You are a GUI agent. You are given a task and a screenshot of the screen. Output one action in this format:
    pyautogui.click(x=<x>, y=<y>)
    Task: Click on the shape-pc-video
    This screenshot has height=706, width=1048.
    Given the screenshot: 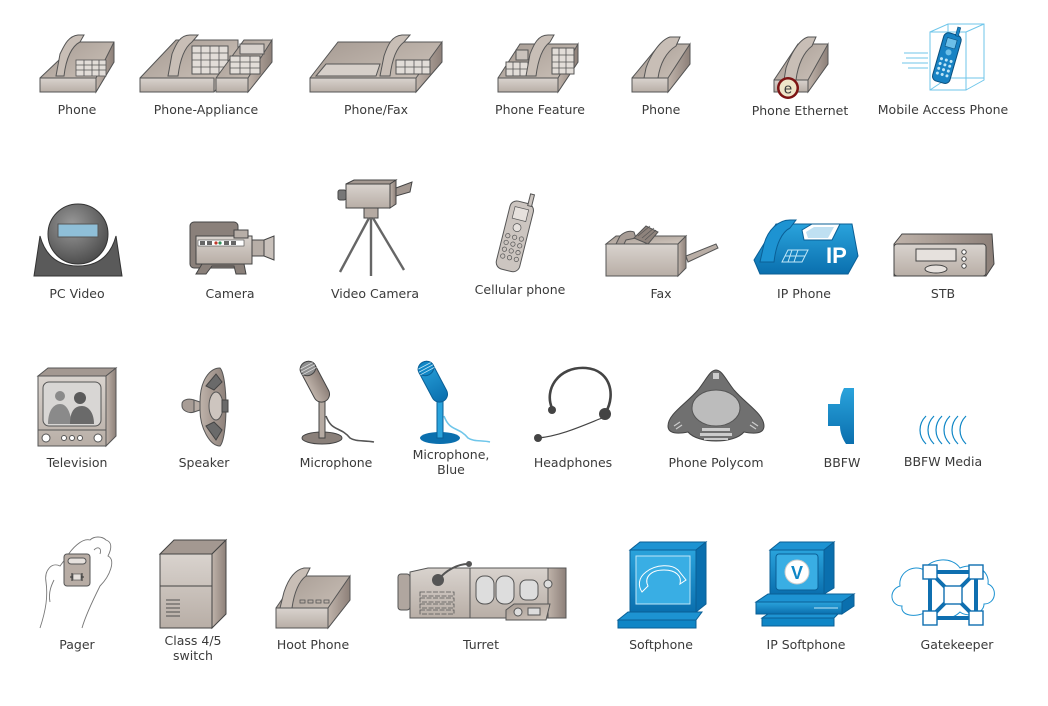 What is the action you would take?
    pyautogui.click(x=78, y=240)
    